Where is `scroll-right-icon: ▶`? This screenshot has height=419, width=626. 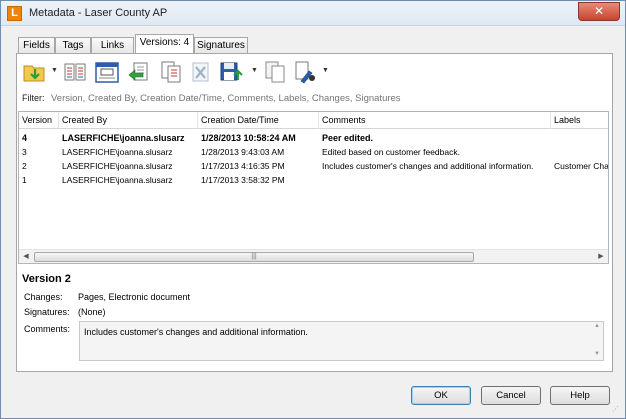
scroll-right-icon: ▶ is located at coordinates (601, 257).